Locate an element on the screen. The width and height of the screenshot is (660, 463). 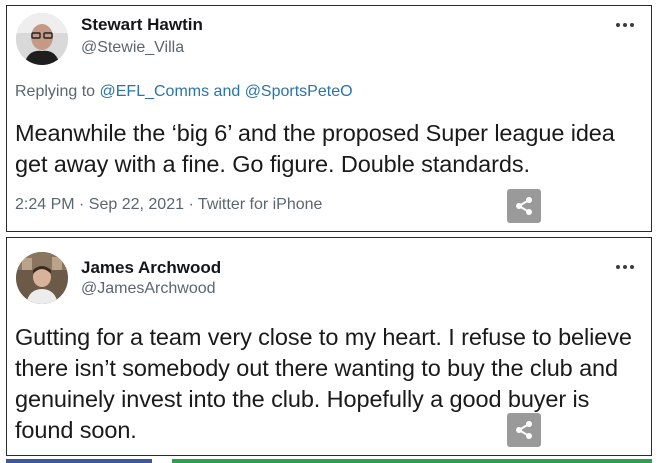
replying-to-line: Replying to @EFL_Comms and @SportsPeteO is located at coordinates (184, 92).